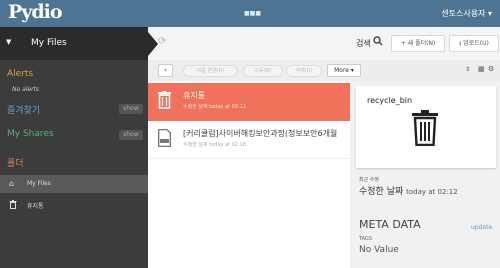  What do you see at coordinates (481, 69) in the screenshot?
I see `view-mode-icon: ▦` at bounding box center [481, 69].